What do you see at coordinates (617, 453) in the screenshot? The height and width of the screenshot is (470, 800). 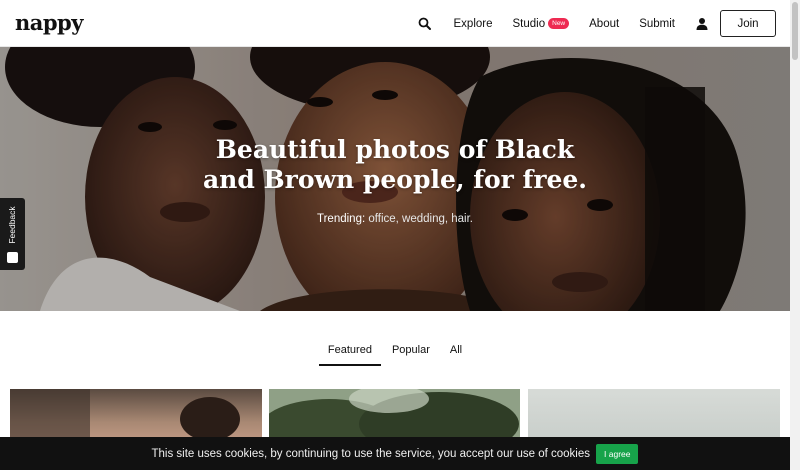 I see `agree-button: I agree` at bounding box center [617, 453].